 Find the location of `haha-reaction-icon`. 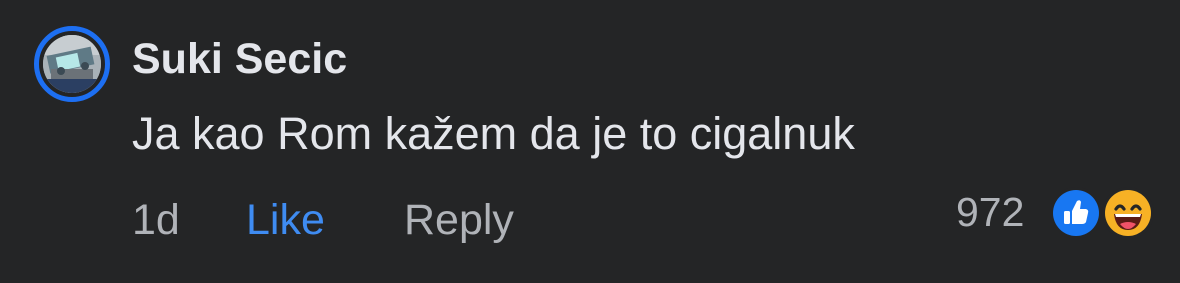

haha-reaction-icon is located at coordinates (1128, 213).